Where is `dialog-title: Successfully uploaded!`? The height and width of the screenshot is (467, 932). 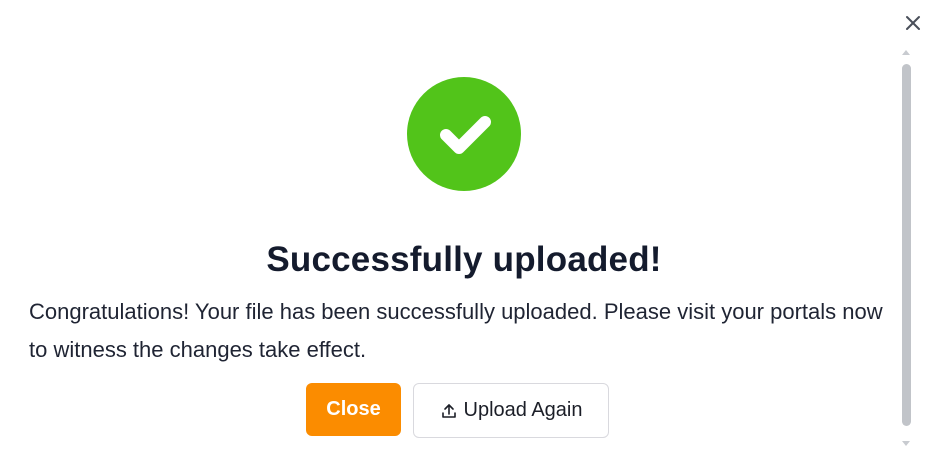 dialog-title: Successfully uploaded! is located at coordinates (464, 259).